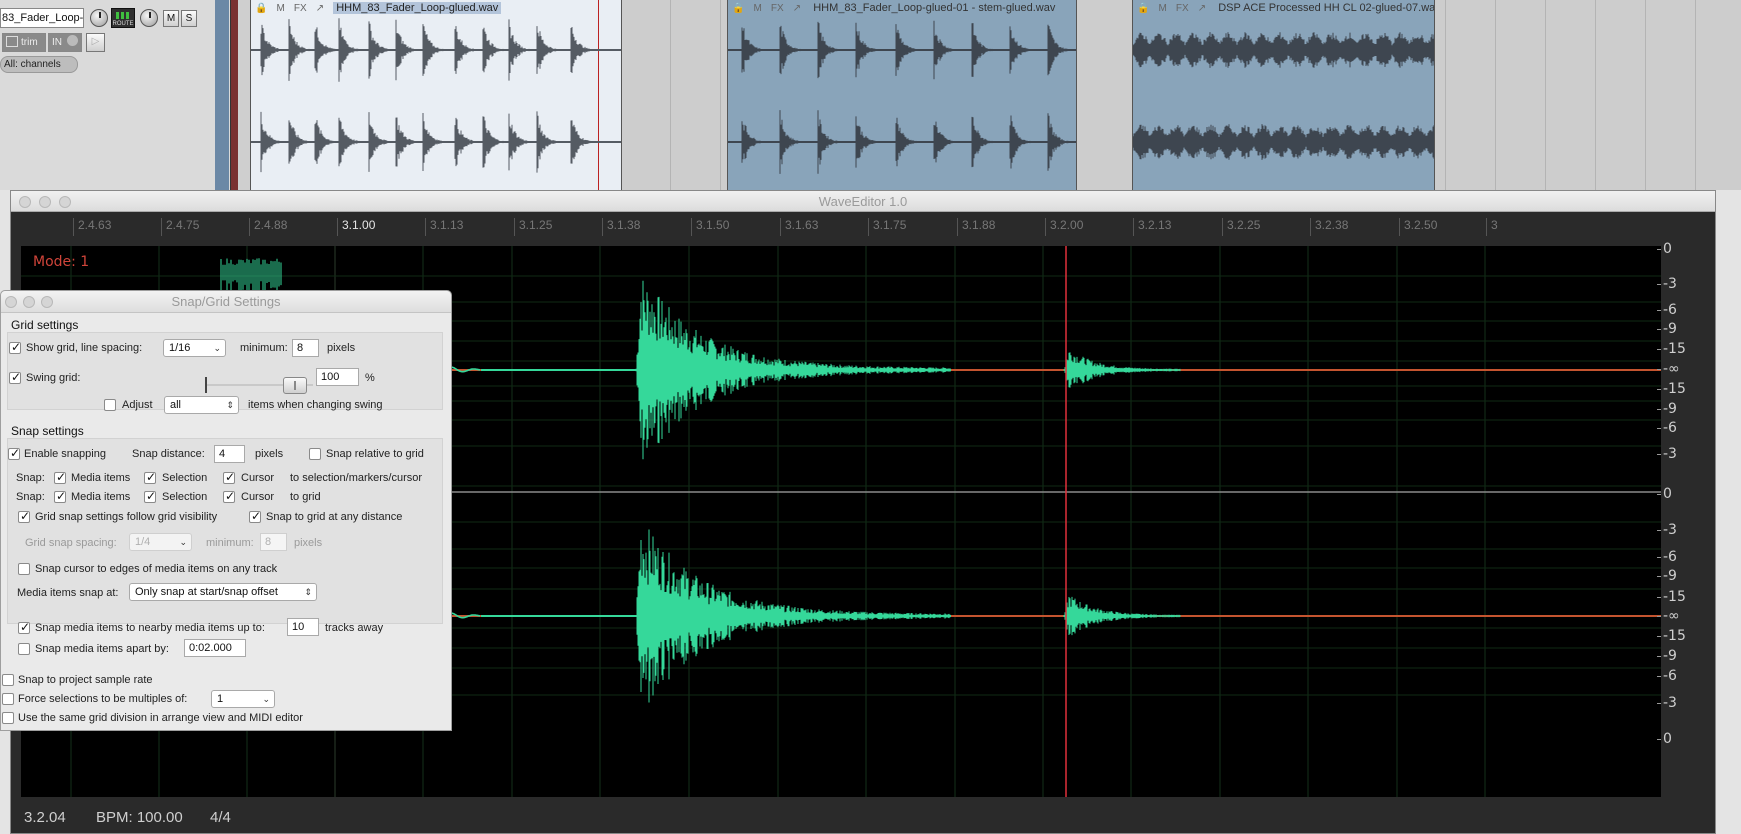  What do you see at coordinates (215, 648) in the screenshot?
I see `snap-apart-input: 0:02.000` at bounding box center [215, 648].